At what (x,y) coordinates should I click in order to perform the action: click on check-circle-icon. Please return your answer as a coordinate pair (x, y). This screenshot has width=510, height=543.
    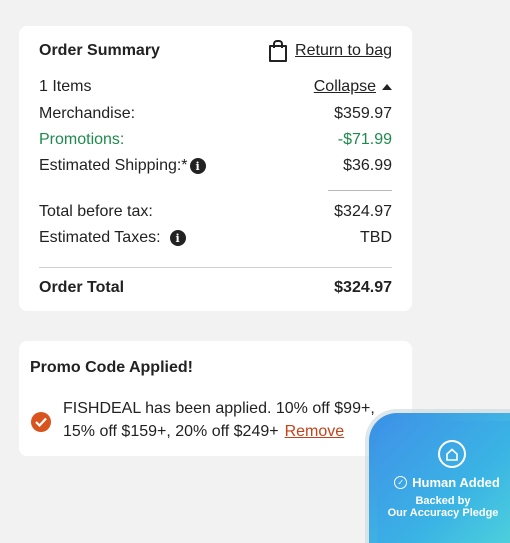
    Looking at the image, I should click on (41, 422).